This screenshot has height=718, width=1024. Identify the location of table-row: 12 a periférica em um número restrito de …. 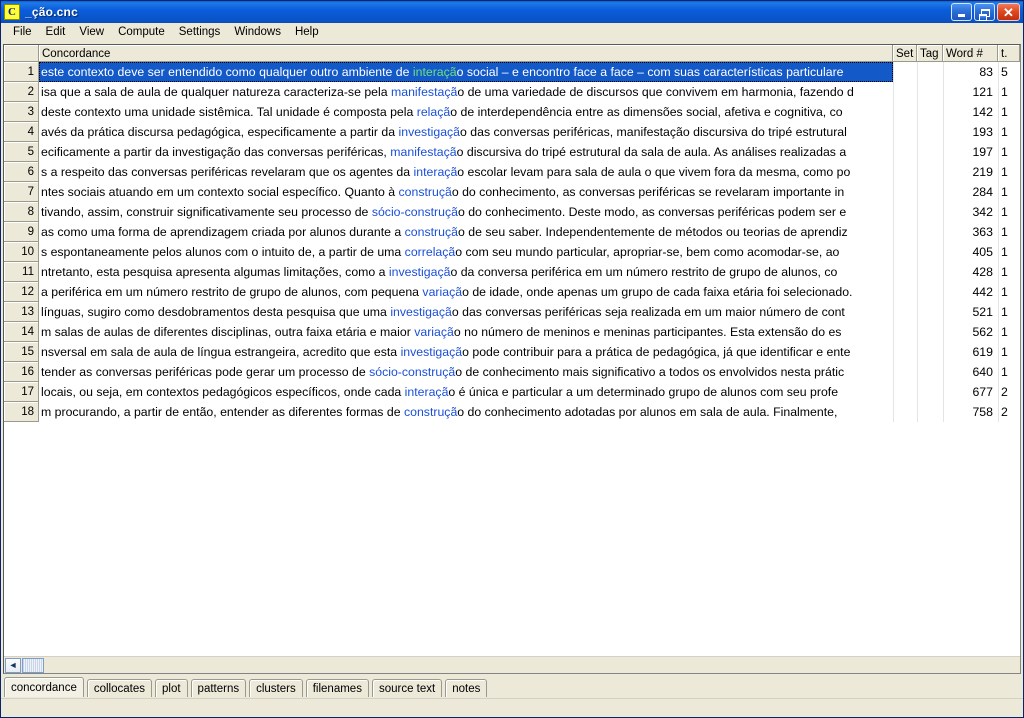
(512, 292).